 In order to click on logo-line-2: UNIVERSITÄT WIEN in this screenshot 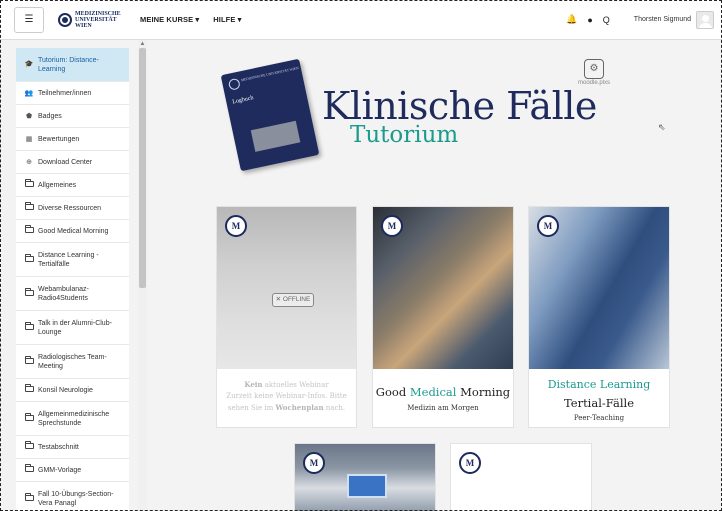, I will do `click(96, 22)`.